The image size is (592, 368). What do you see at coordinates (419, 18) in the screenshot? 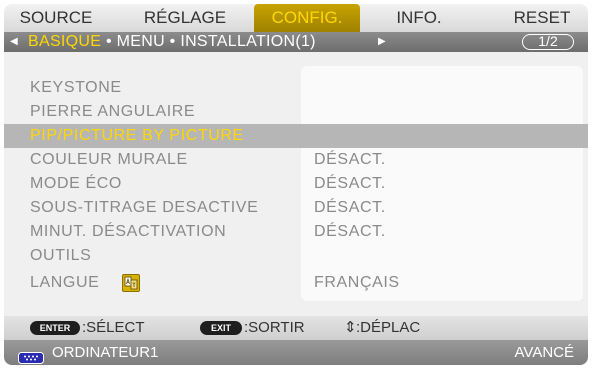
I see `tab-info: INFO.` at bounding box center [419, 18].